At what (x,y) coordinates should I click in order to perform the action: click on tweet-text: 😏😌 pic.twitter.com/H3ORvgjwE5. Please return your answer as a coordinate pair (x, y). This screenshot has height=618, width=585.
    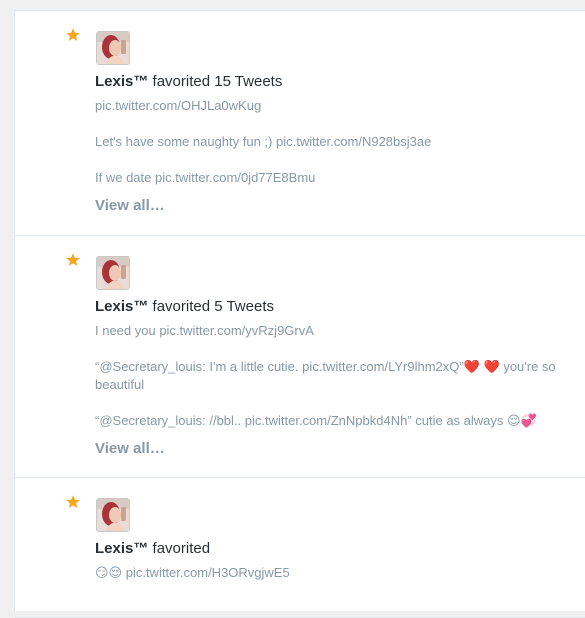
    Looking at the image, I should click on (340, 573).